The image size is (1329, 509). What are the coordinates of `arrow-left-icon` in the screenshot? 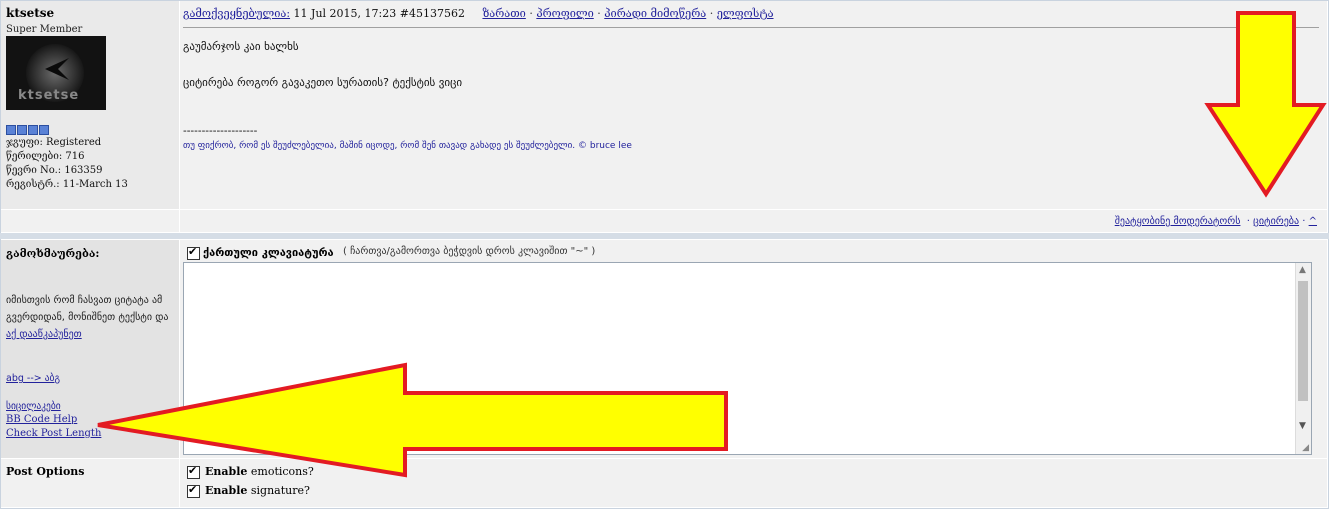 It's located at (412, 420).